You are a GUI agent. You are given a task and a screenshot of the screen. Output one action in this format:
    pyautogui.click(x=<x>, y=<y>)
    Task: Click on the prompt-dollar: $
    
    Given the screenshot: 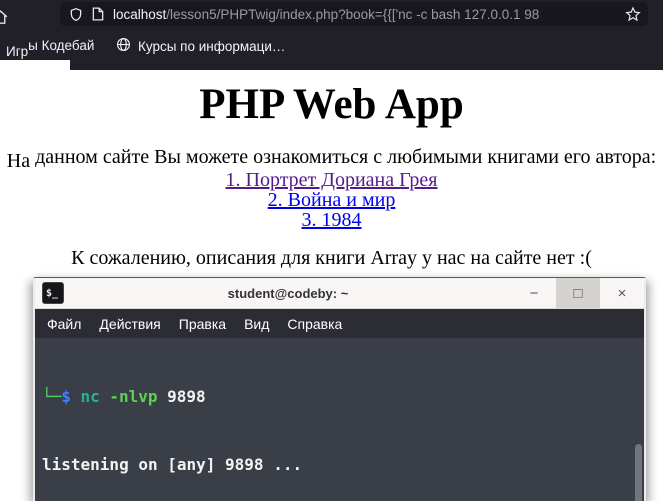 What is the action you would take?
    pyautogui.click(x=66, y=396)
    